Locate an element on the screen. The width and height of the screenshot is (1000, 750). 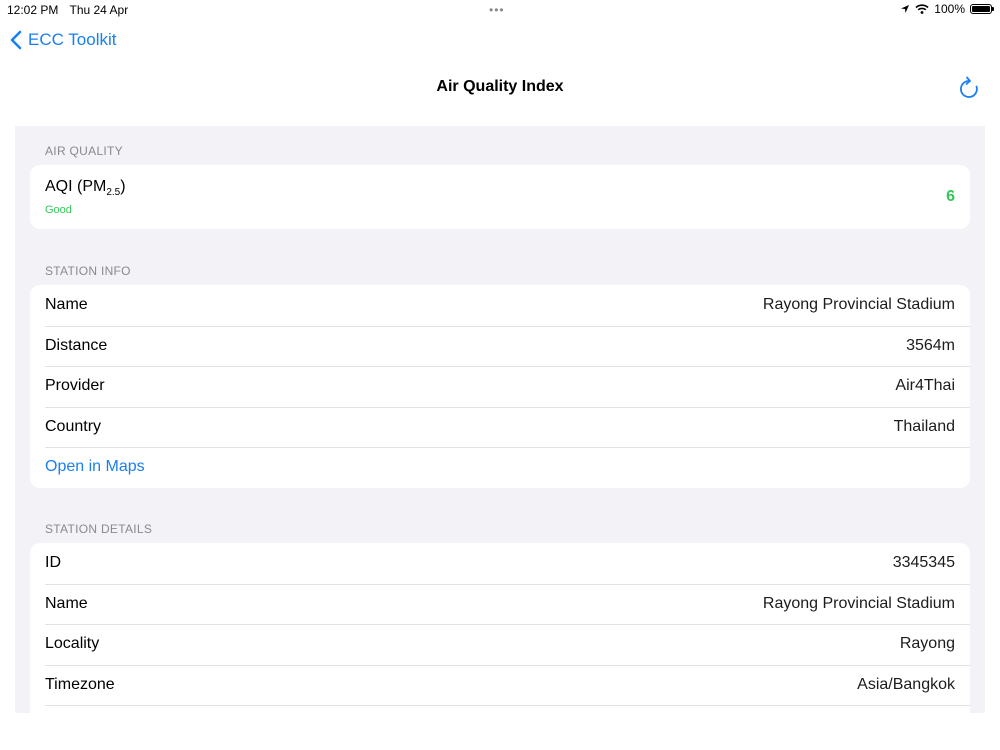
wifi-icon is located at coordinates (922, 9).